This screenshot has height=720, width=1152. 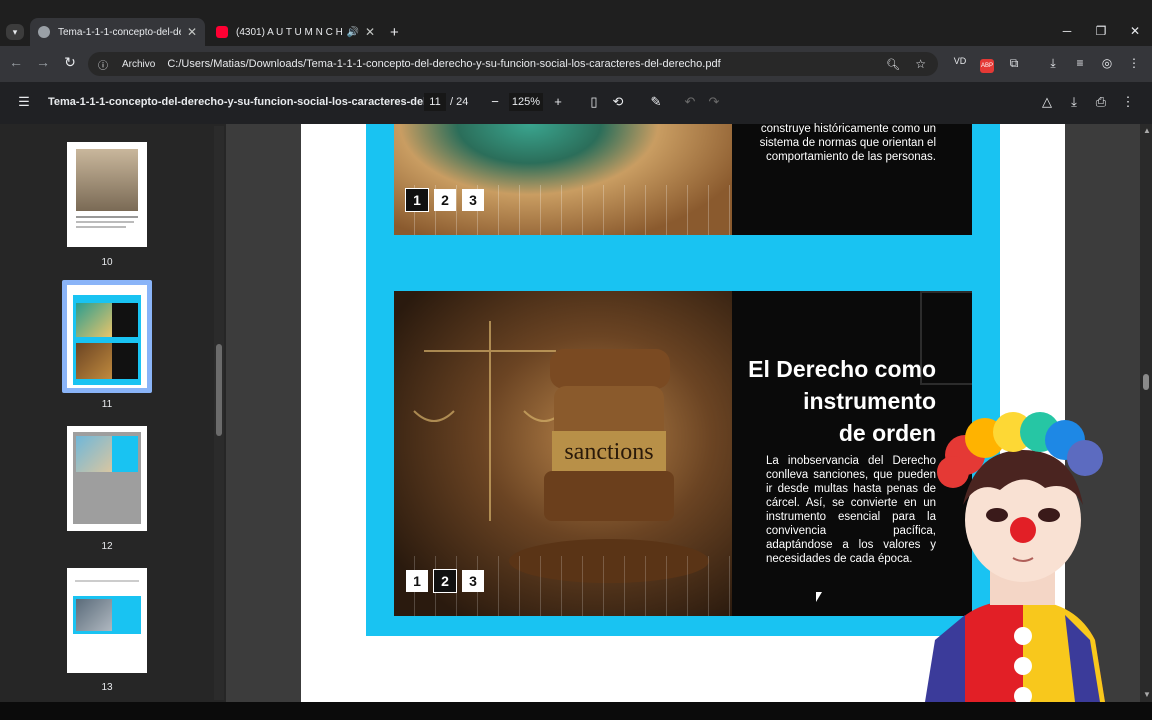 I want to click on globe-icon, so click(x=44, y=32).